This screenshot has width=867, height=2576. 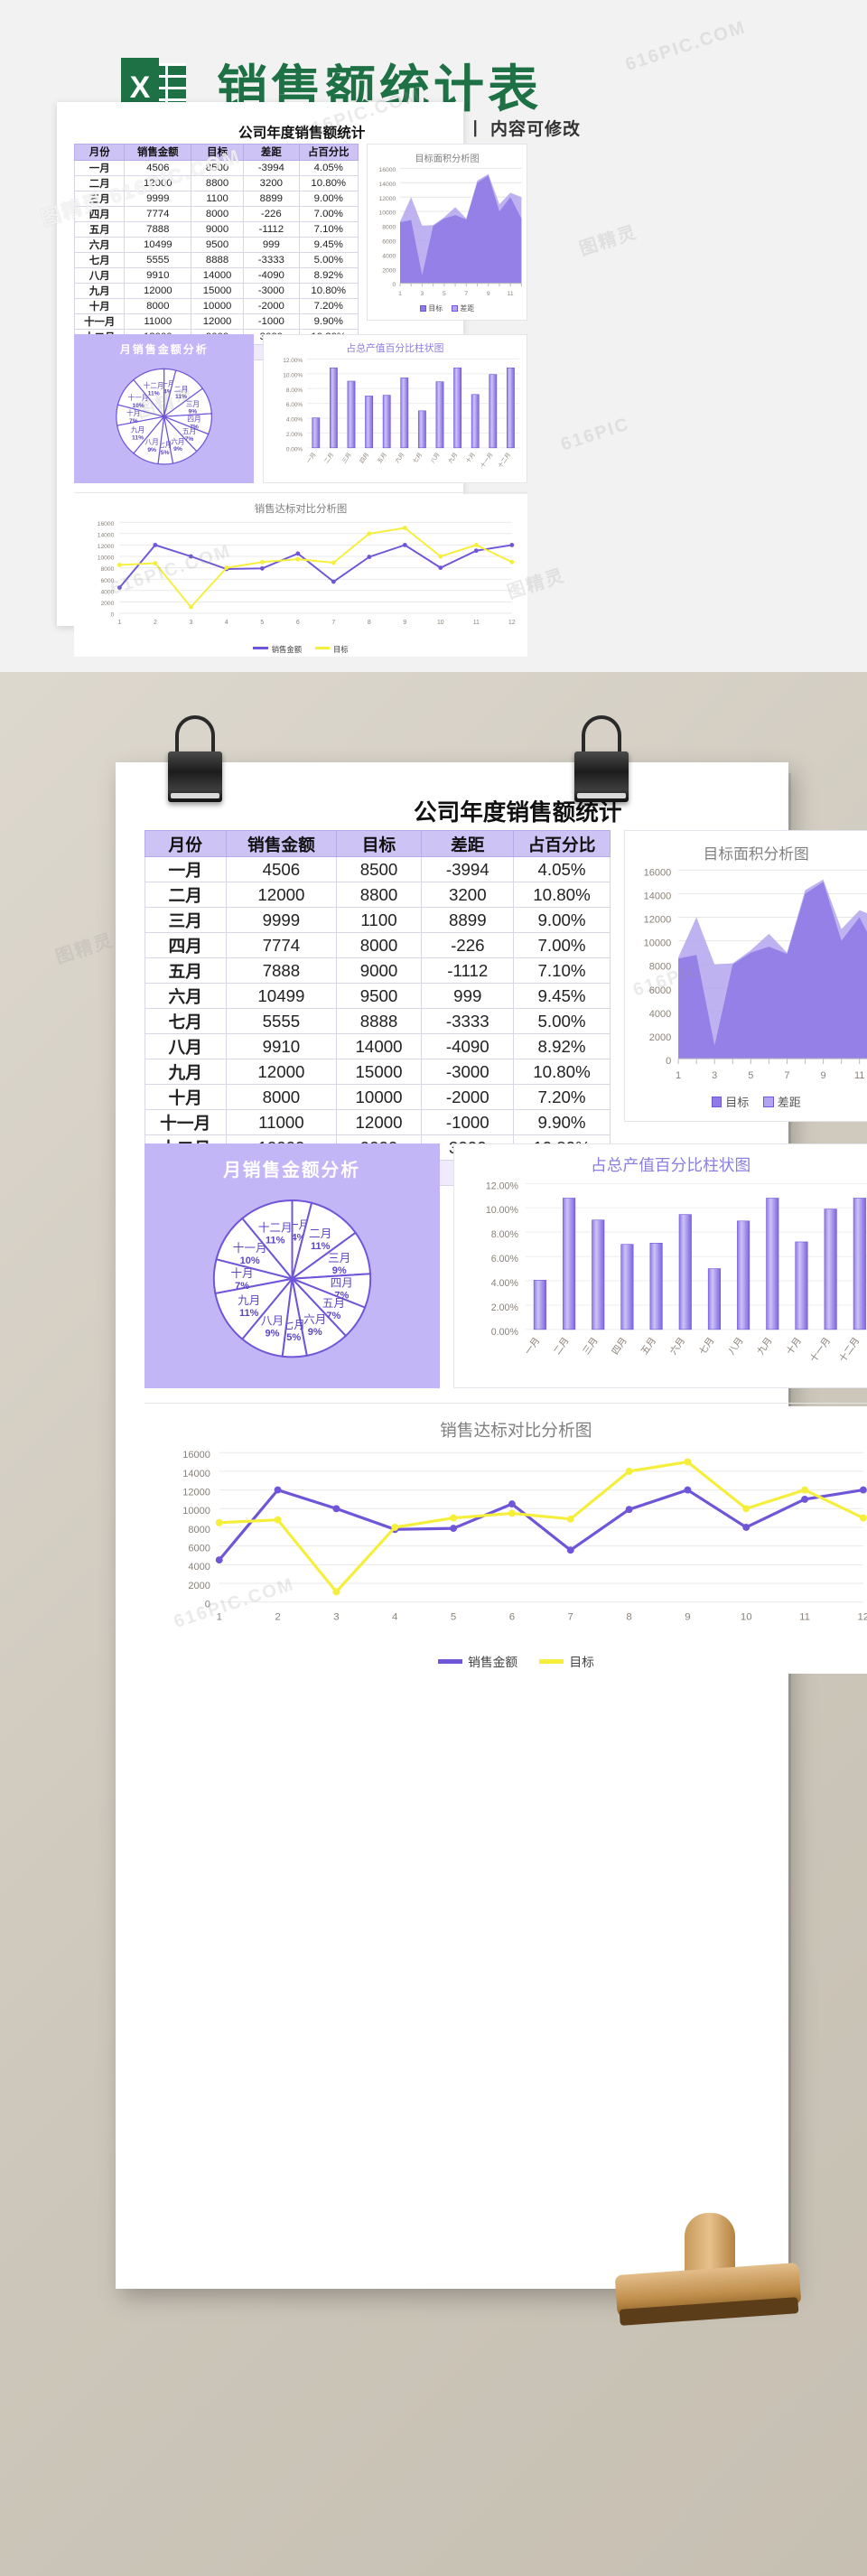 I want to click on svg-text: 六月, so click(x=678, y=1346).